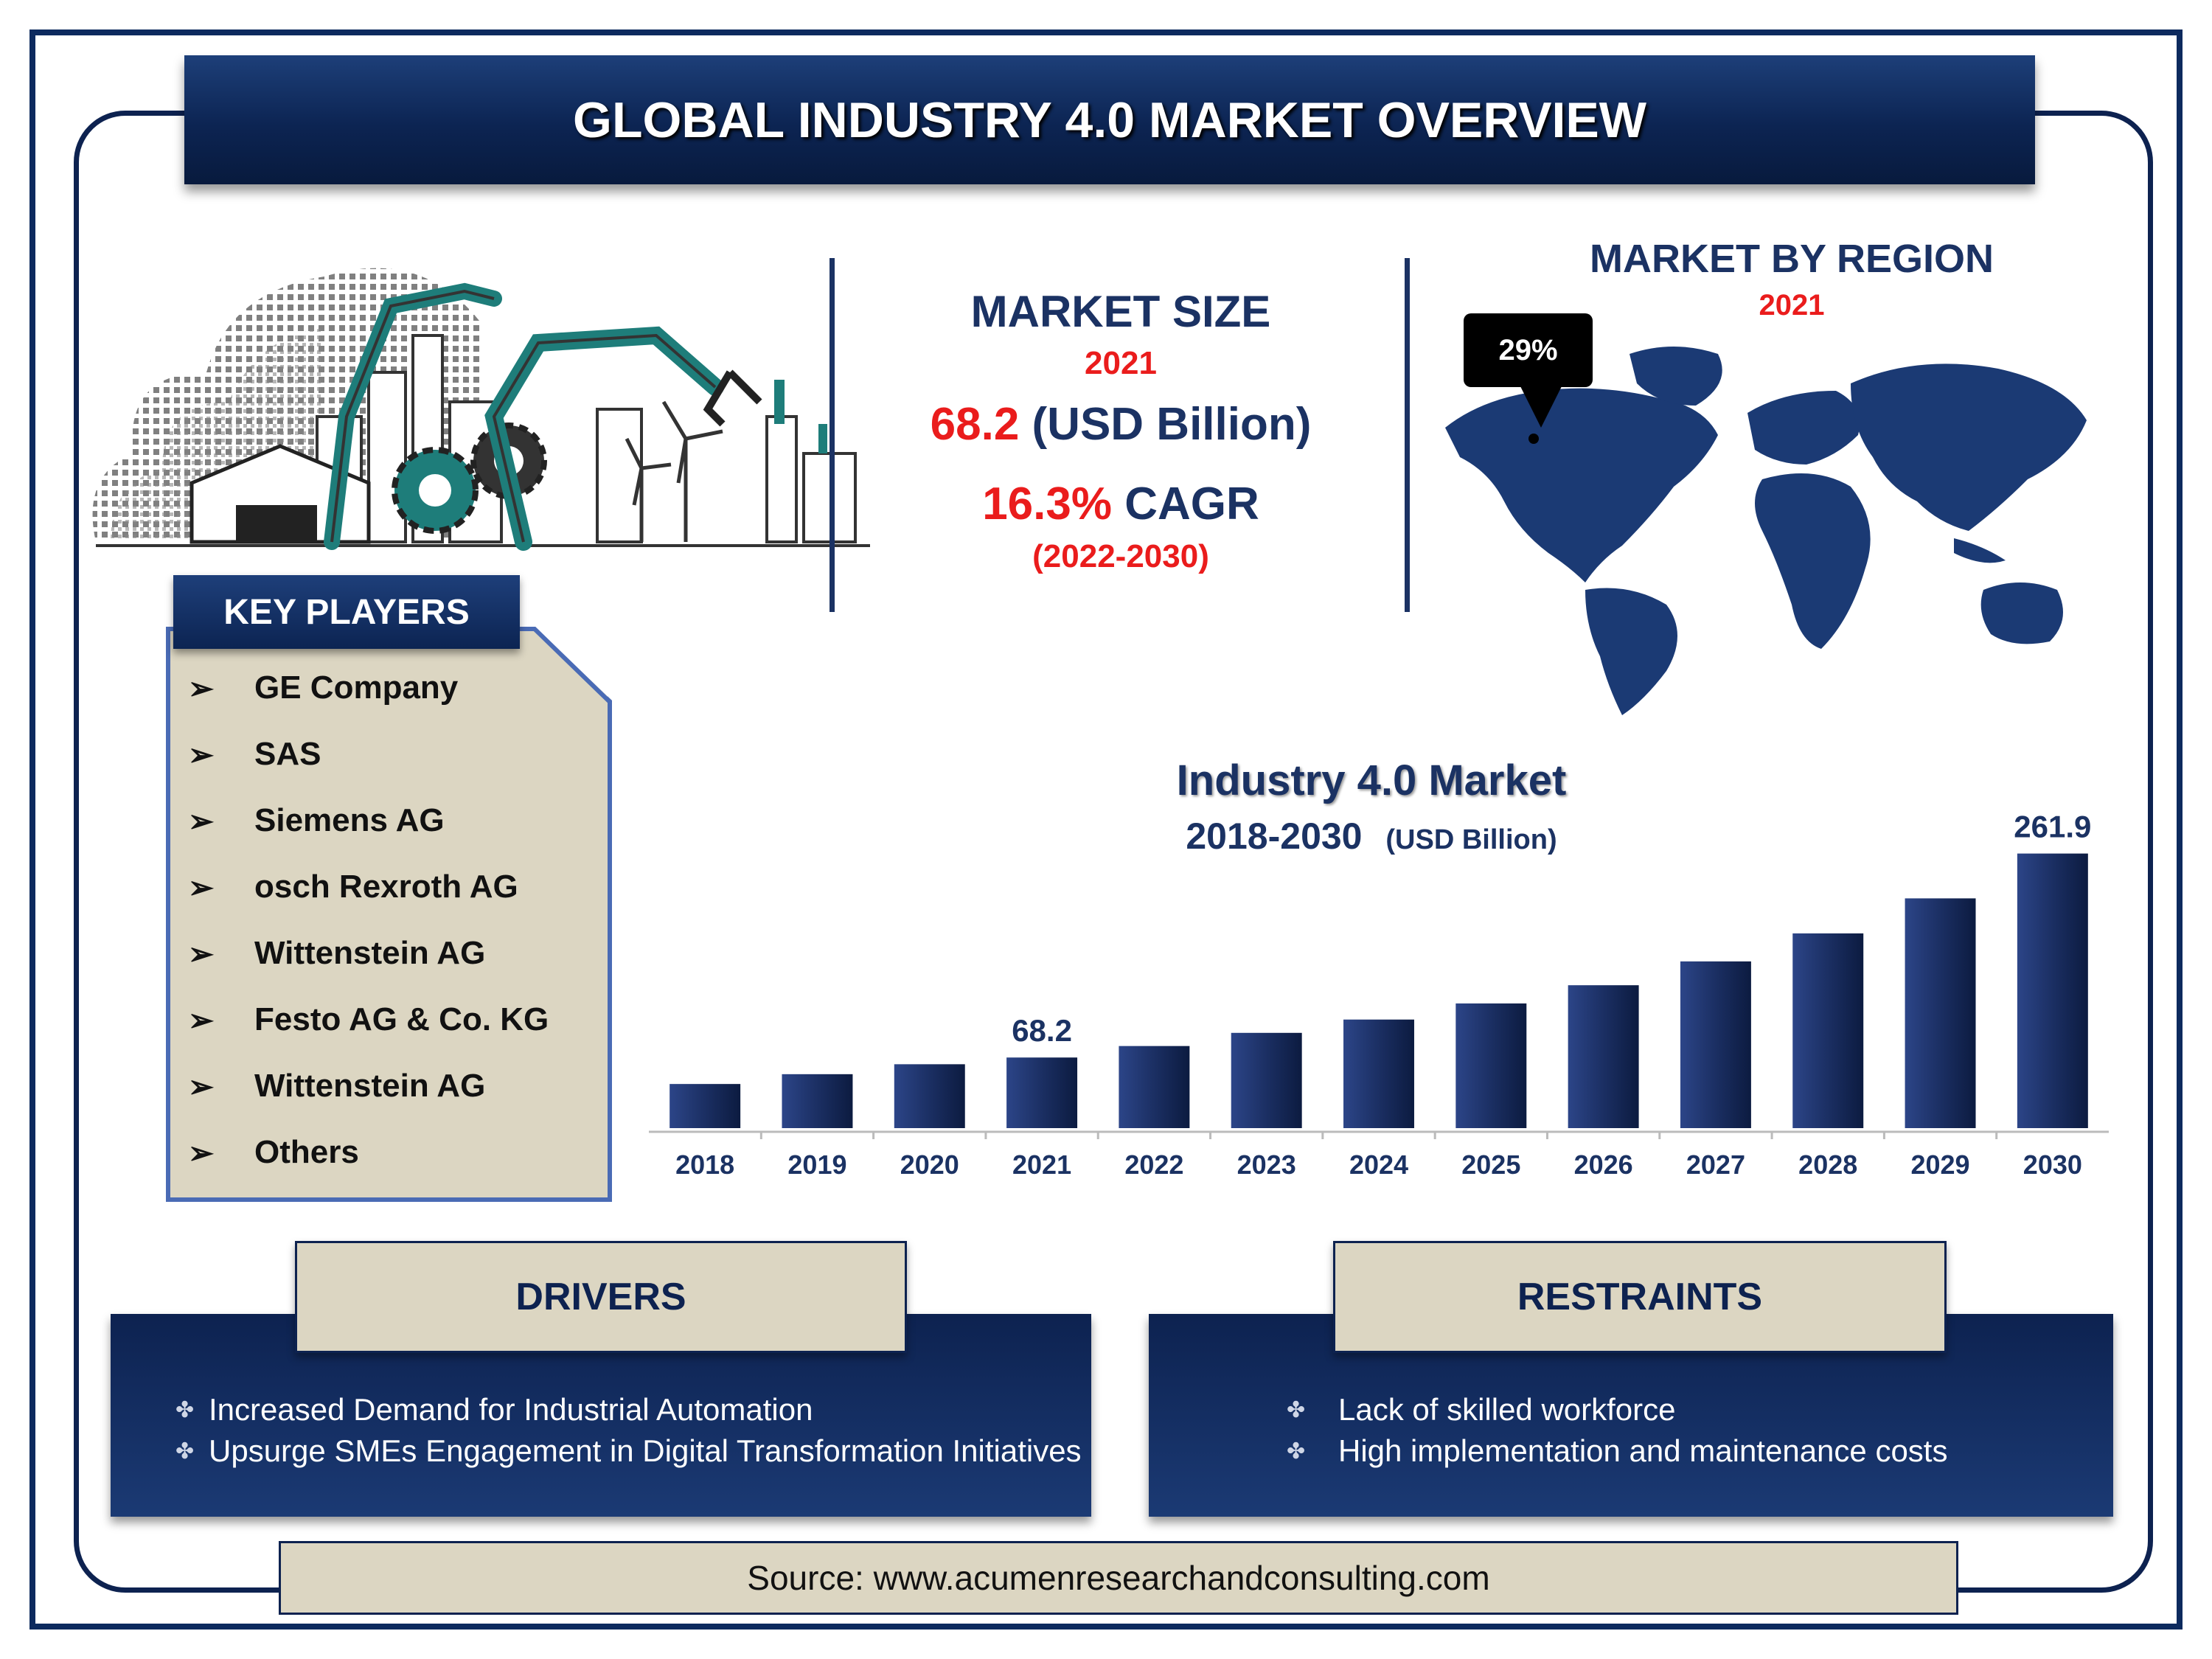 The height and width of the screenshot is (1659, 2212). Describe the element at coordinates (389, 914) in the screenshot. I see `key-players-border` at that location.